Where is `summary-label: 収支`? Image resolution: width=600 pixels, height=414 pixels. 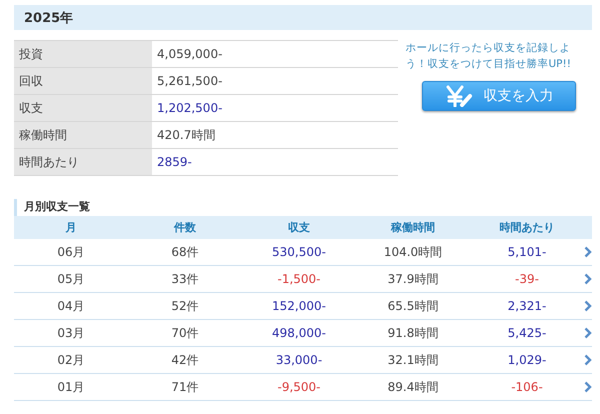
summary-label: 収支 is located at coordinates (83, 108).